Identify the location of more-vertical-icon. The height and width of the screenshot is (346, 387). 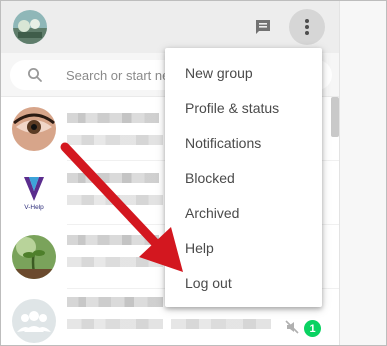
(307, 27).